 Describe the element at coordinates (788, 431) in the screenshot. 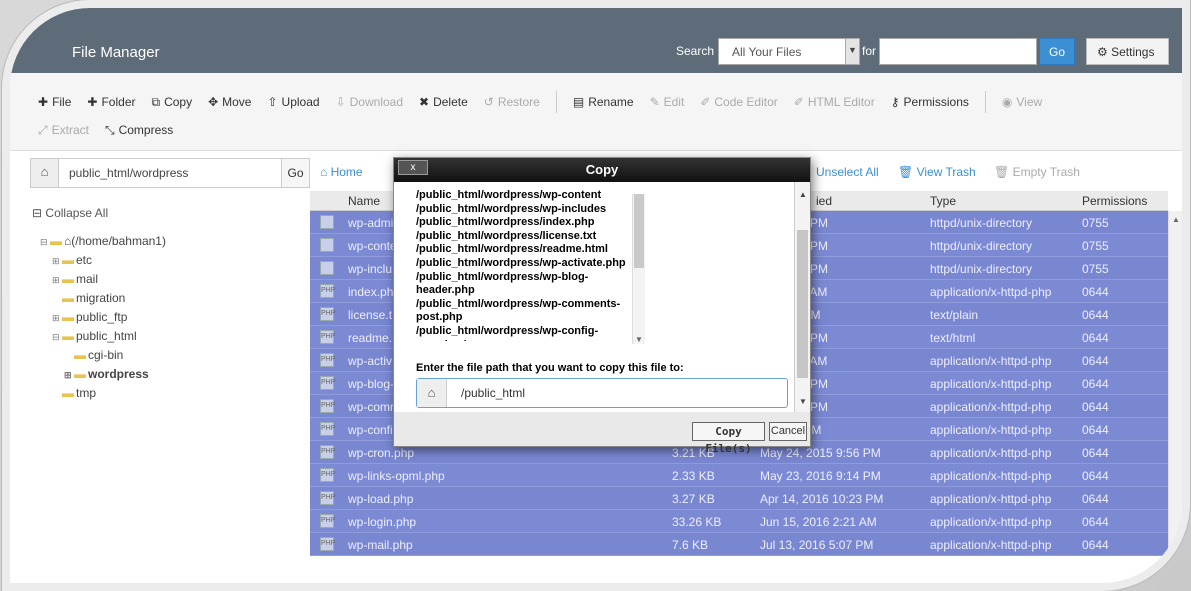

I see `cancel-button: Cancel` at that location.